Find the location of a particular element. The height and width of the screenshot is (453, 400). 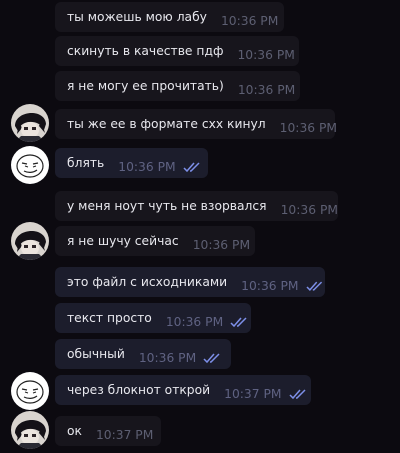

message-bubble: скинуть в качестве пдф 10:36 PM is located at coordinates (177, 51).